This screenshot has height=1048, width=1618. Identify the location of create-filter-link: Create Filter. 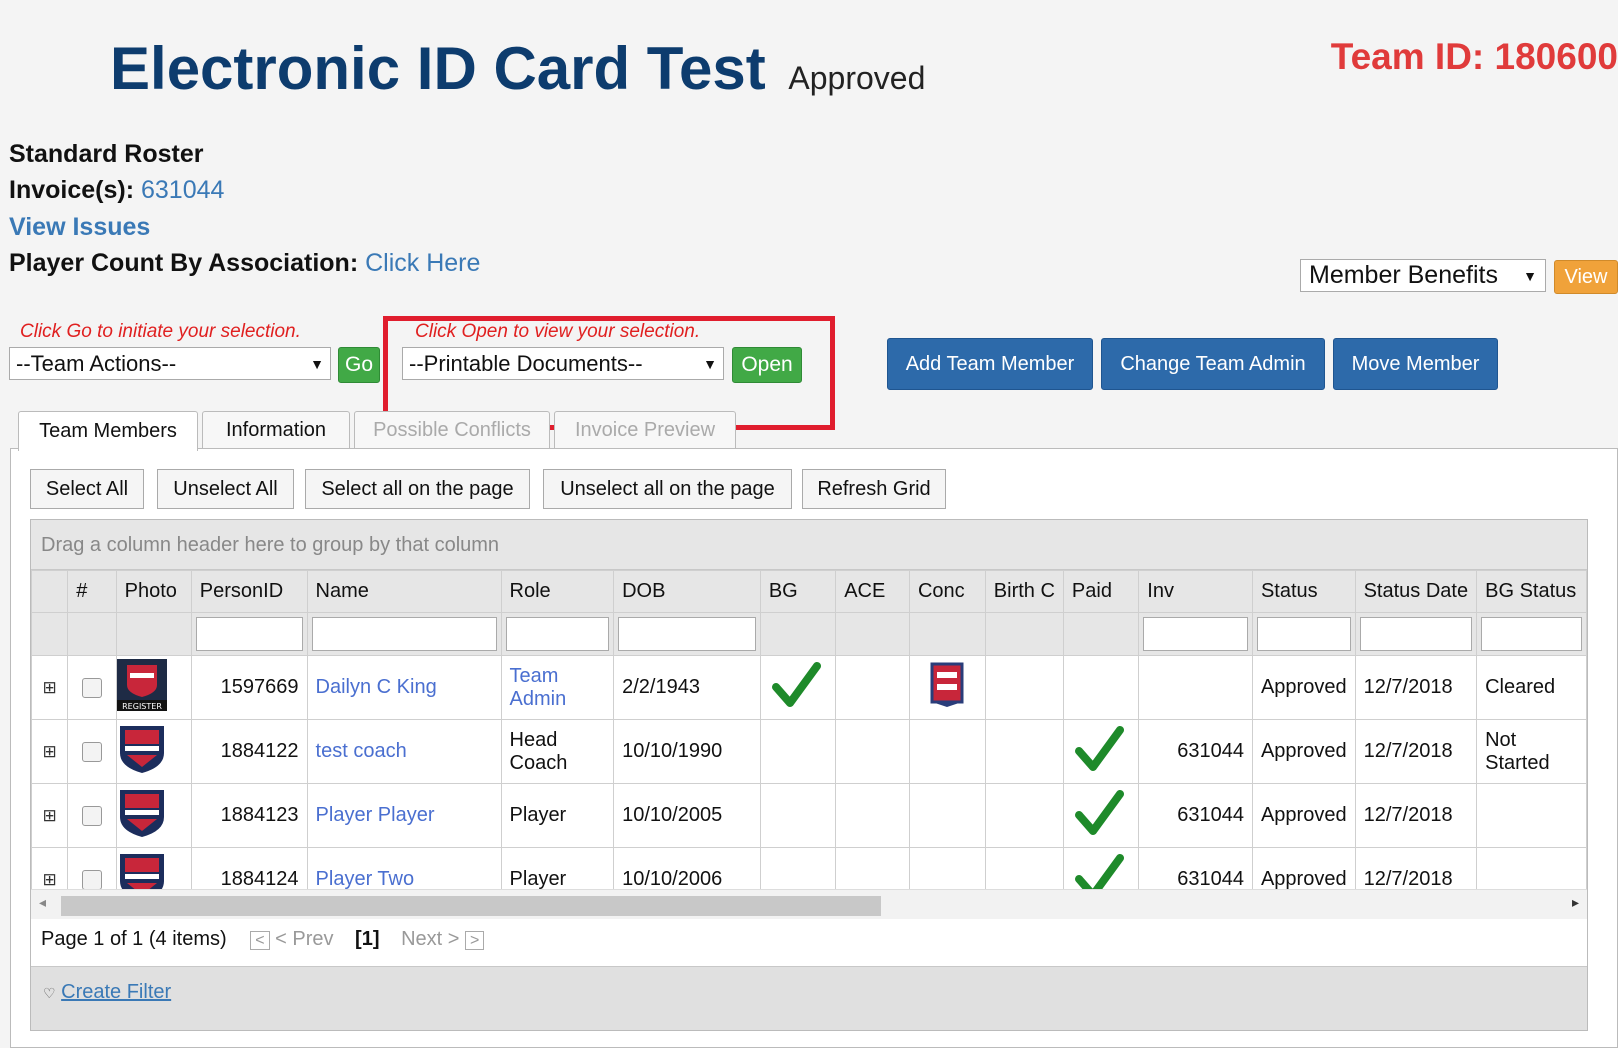
(116, 992).